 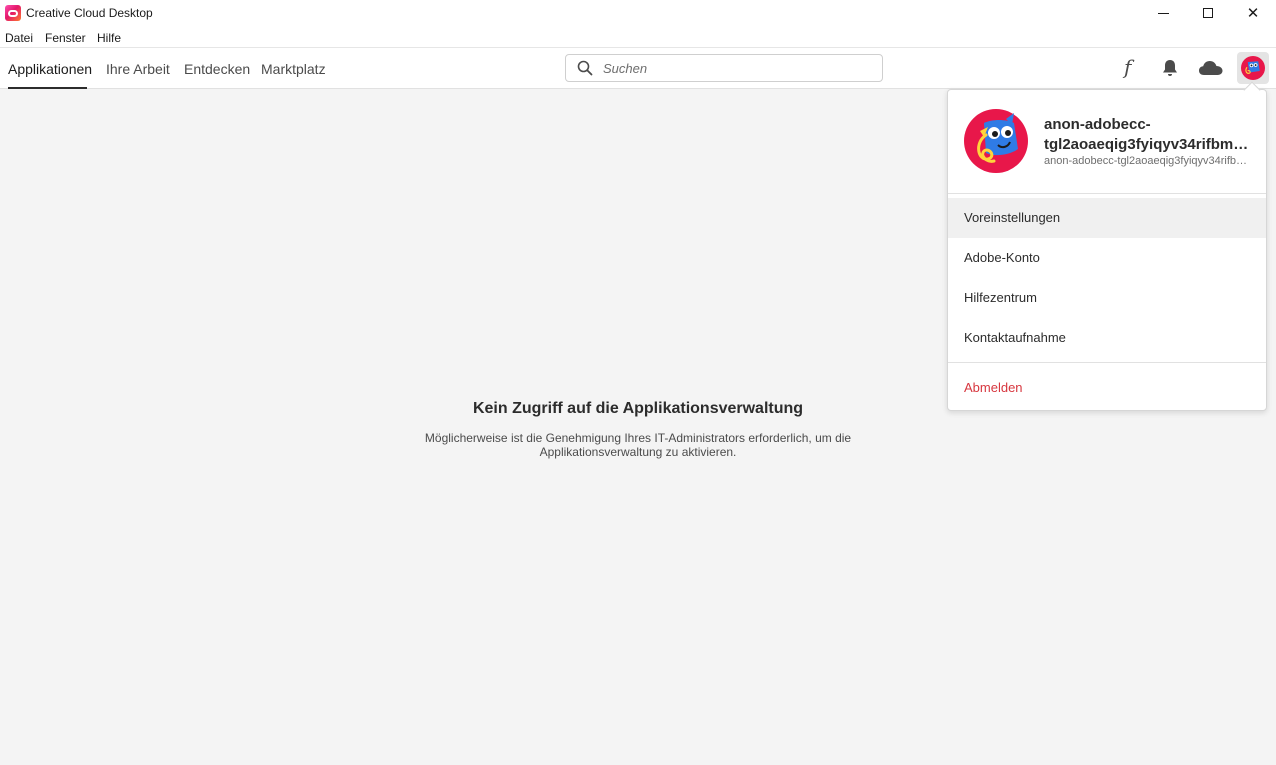 I want to click on close-button: ✕, so click(x=1253, y=13).